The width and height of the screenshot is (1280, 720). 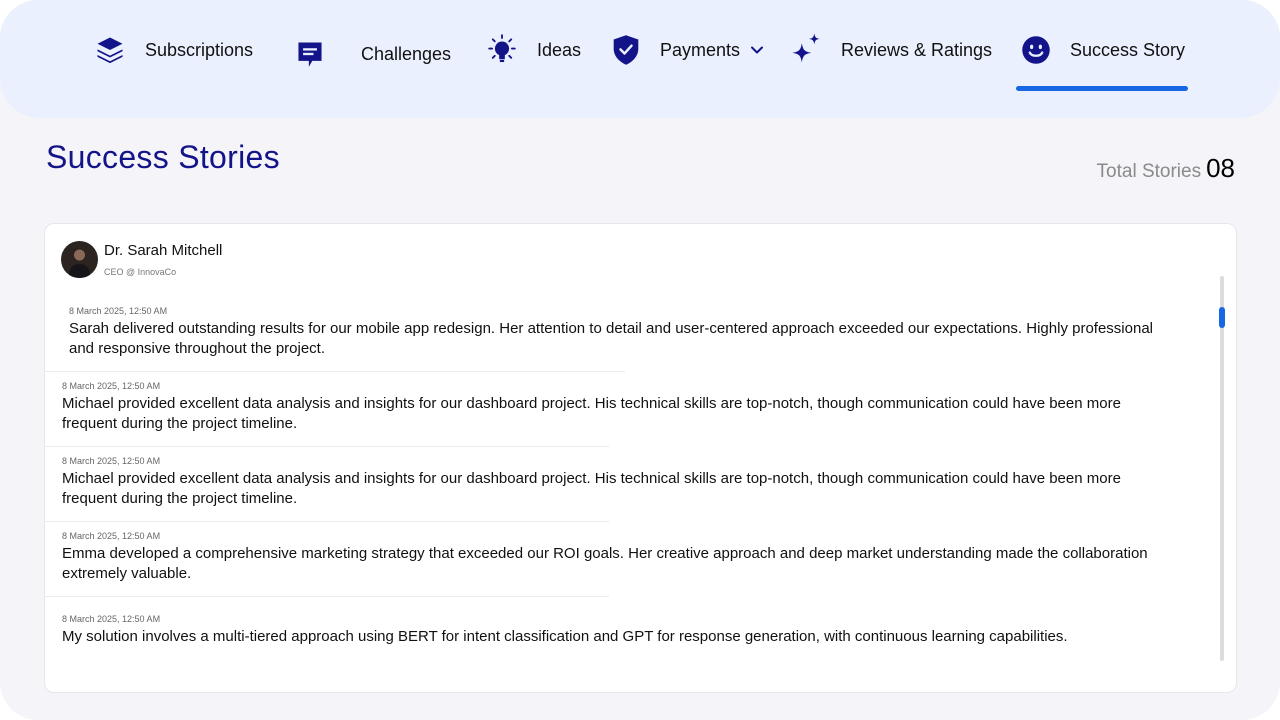 What do you see at coordinates (533, 50) in the screenshot?
I see `nav-item-ideas: Ideas` at bounding box center [533, 50].